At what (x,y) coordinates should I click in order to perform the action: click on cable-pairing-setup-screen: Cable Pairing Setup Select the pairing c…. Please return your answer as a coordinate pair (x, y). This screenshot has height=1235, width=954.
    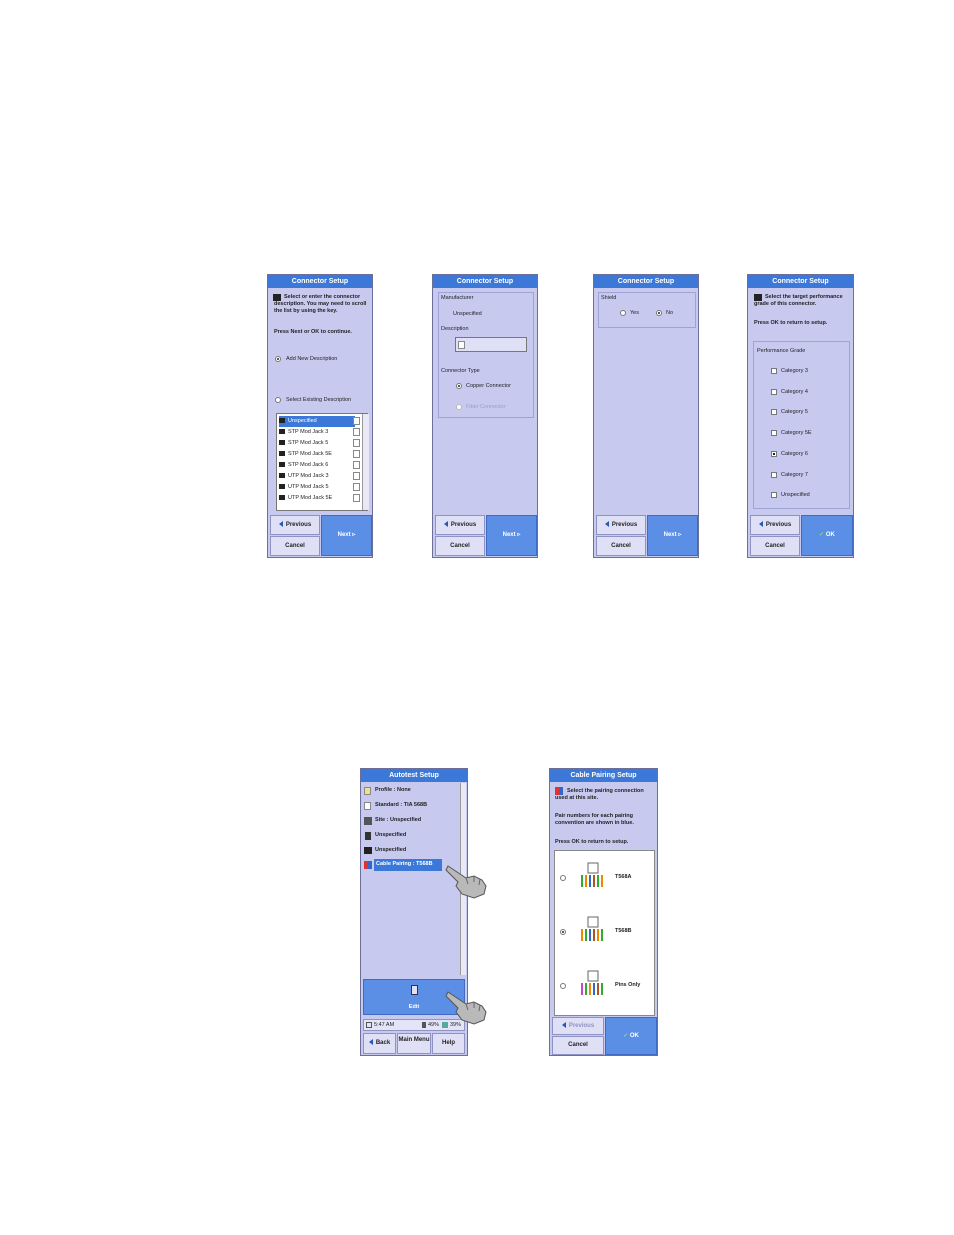
    Looking at the image, I should click on (603, 912).